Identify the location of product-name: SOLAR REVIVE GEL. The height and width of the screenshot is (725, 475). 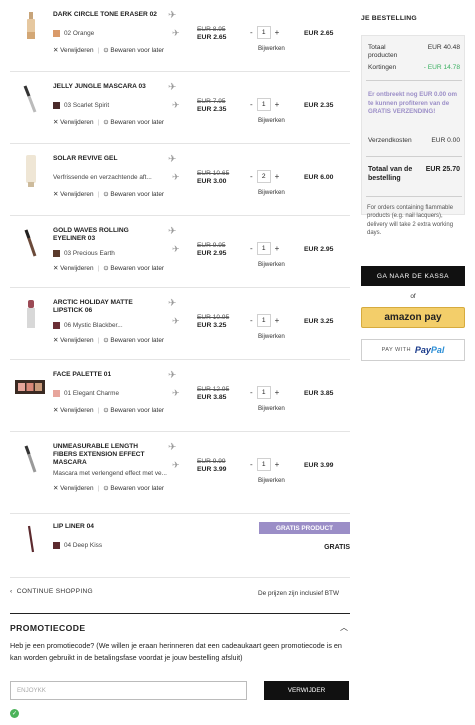
(108, 159).